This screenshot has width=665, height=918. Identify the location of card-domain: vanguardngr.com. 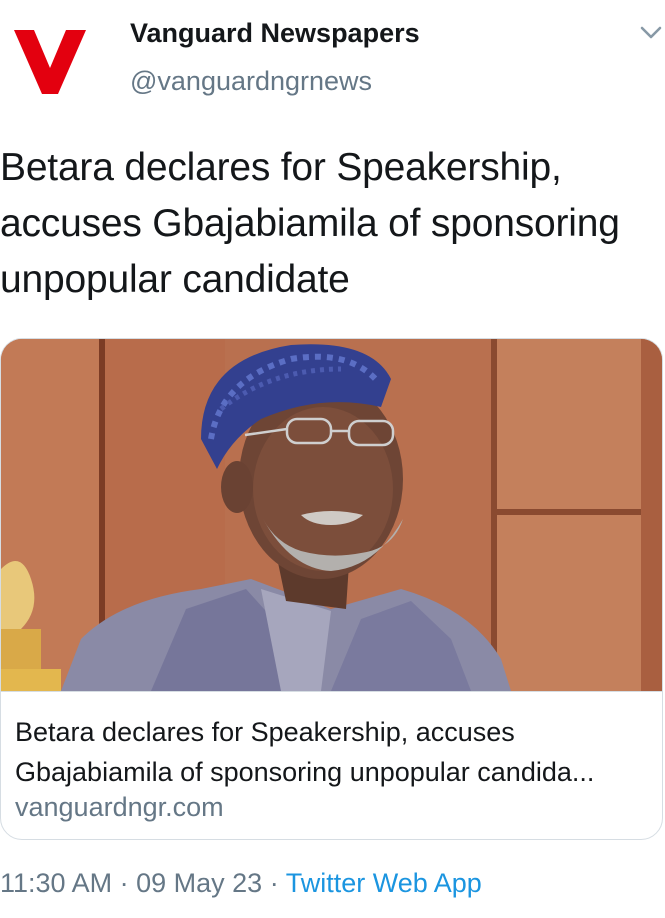
(119, 807).